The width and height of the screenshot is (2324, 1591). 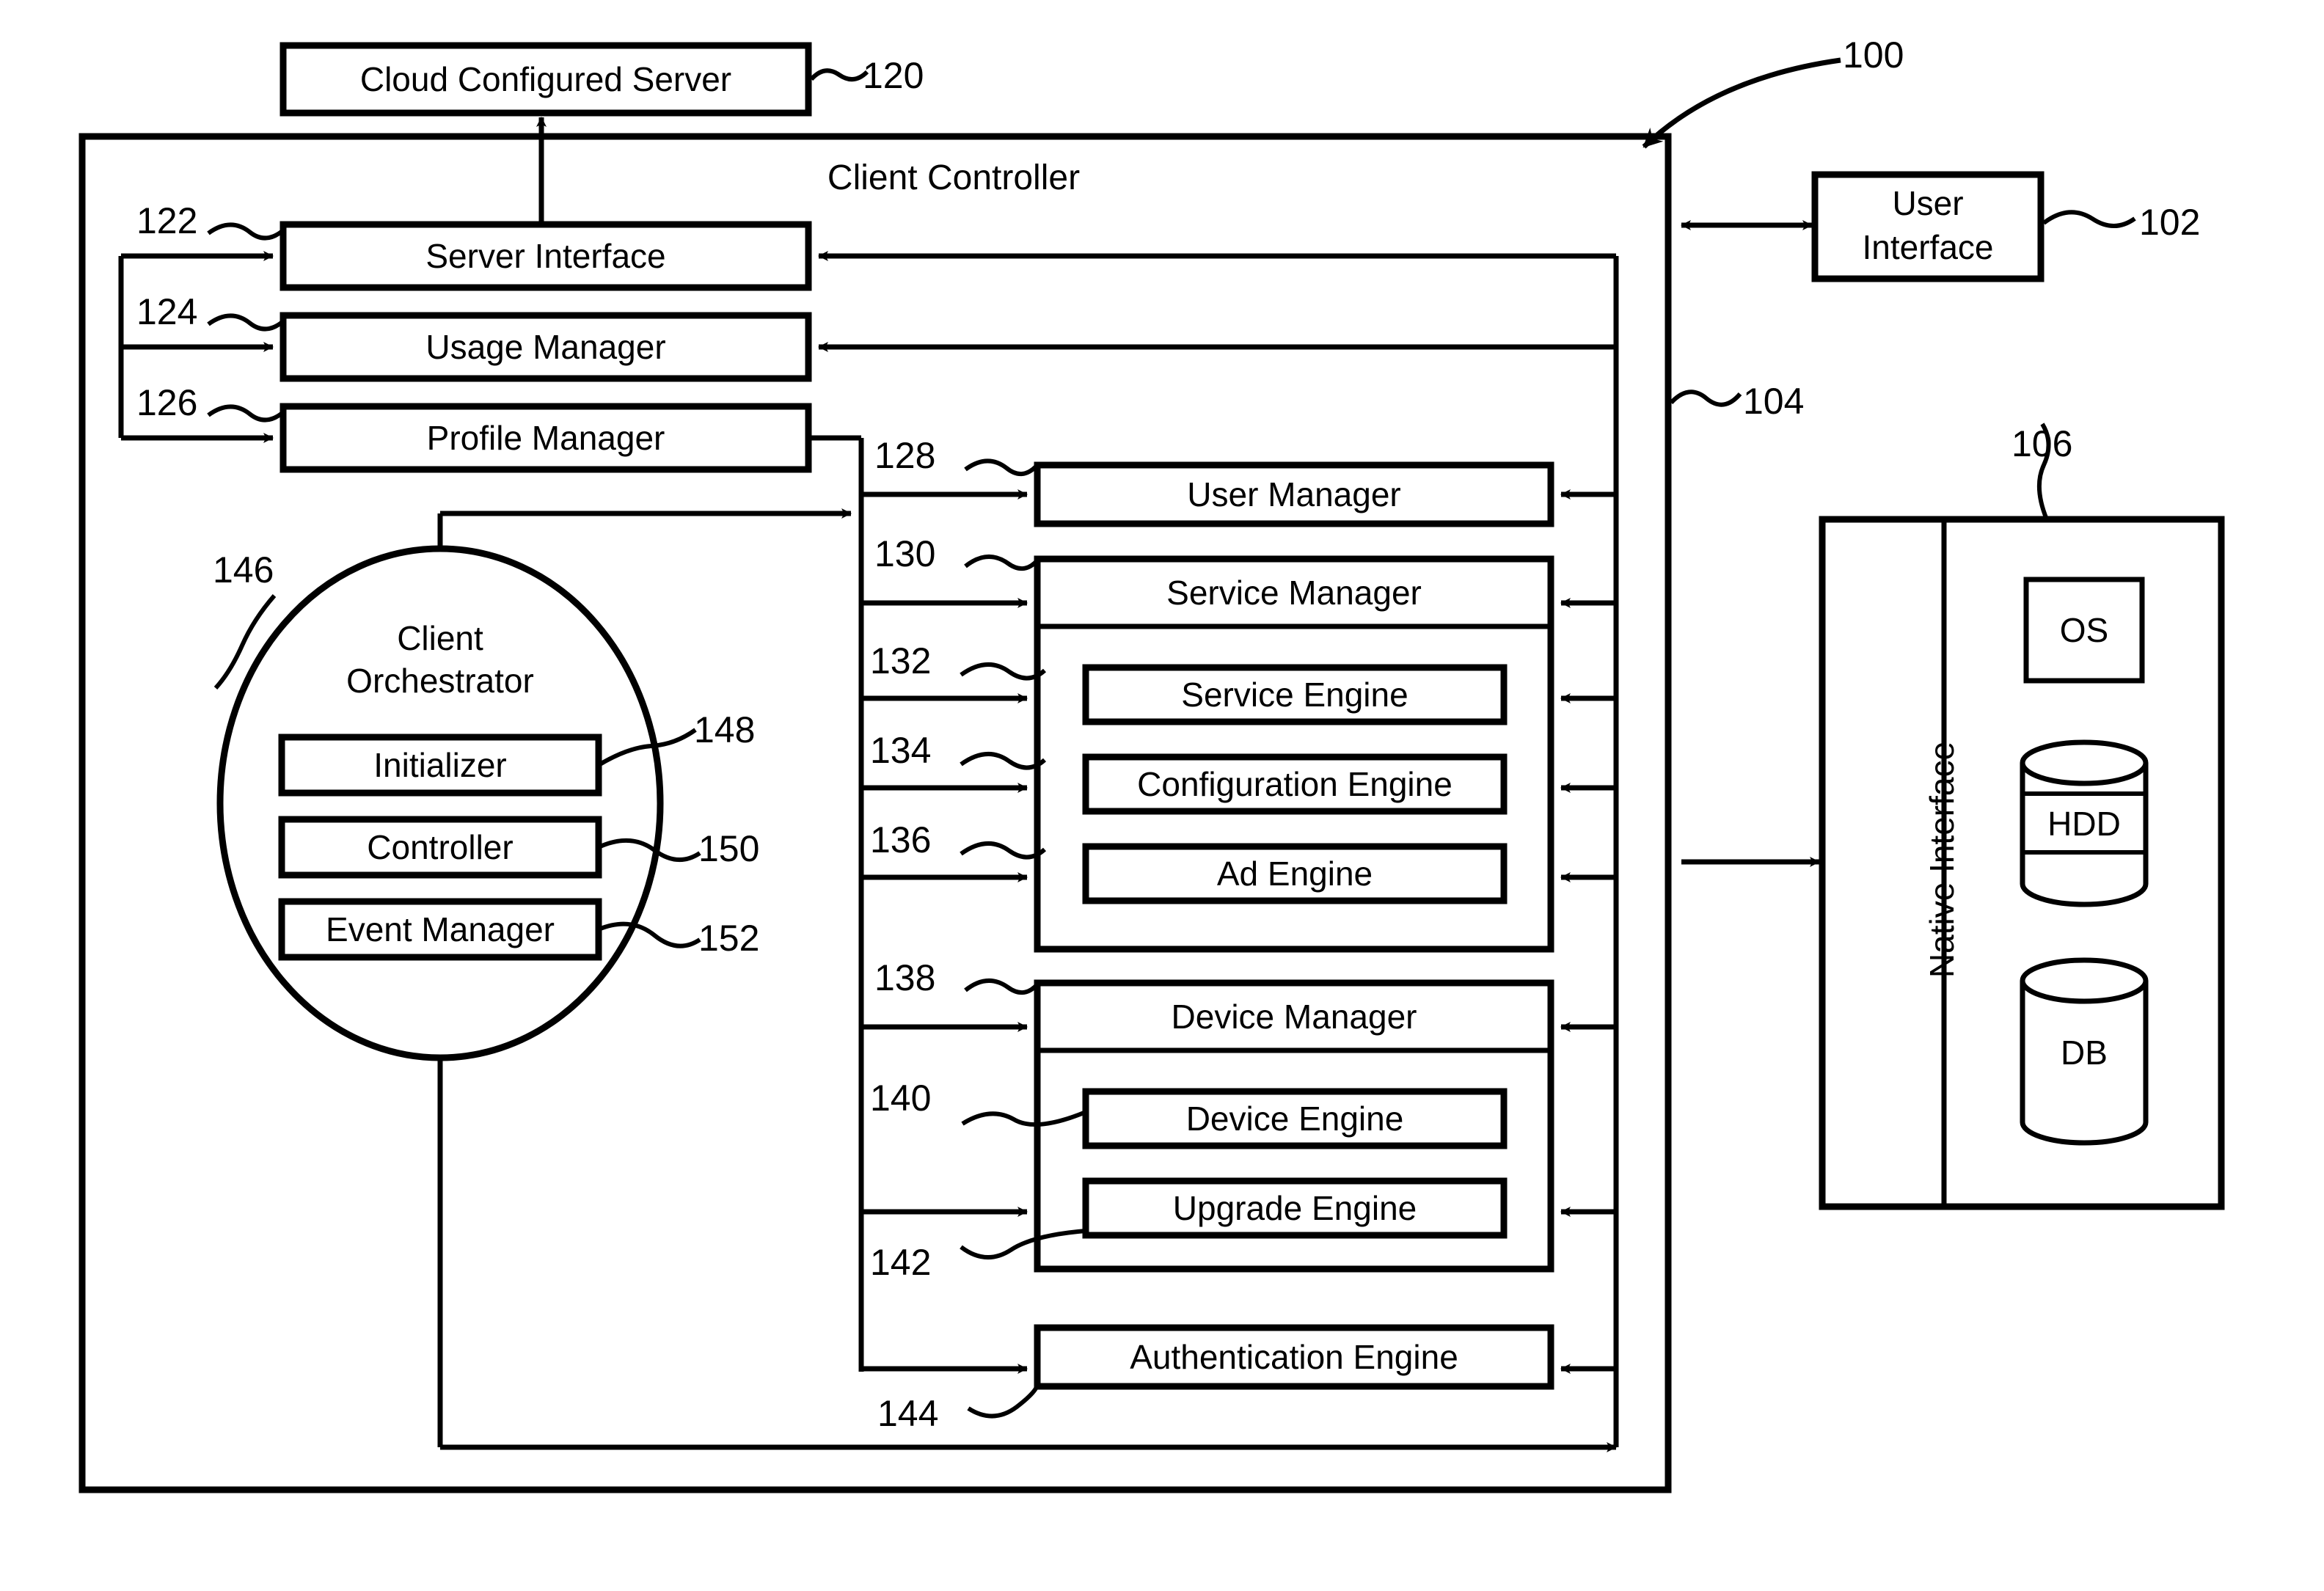 I want to click on ref-126: 126, so click(x=167, y=402).